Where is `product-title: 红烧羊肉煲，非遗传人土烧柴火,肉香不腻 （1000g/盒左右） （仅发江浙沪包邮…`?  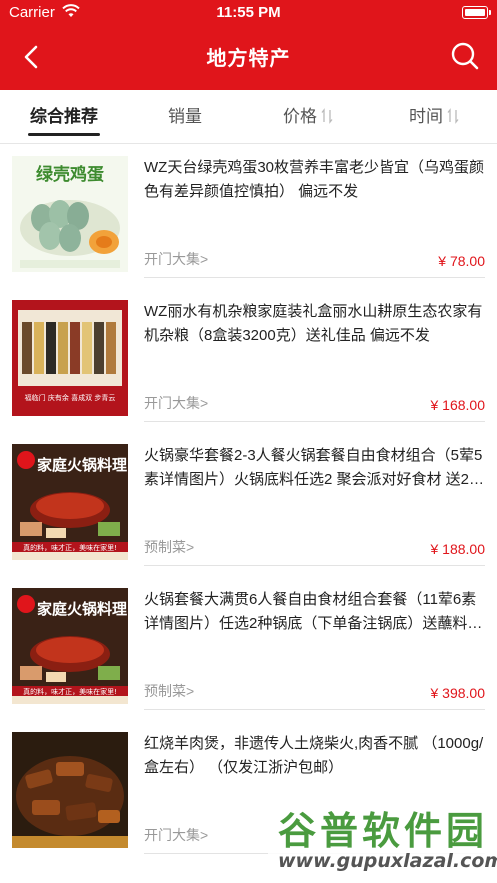 product-title: 红烧羊肉煲，非遗传人土烧柴火,肉香不腻 （1000g/盒左右） （仅发江浙沪包邮… is located at coordinates (314, 756).